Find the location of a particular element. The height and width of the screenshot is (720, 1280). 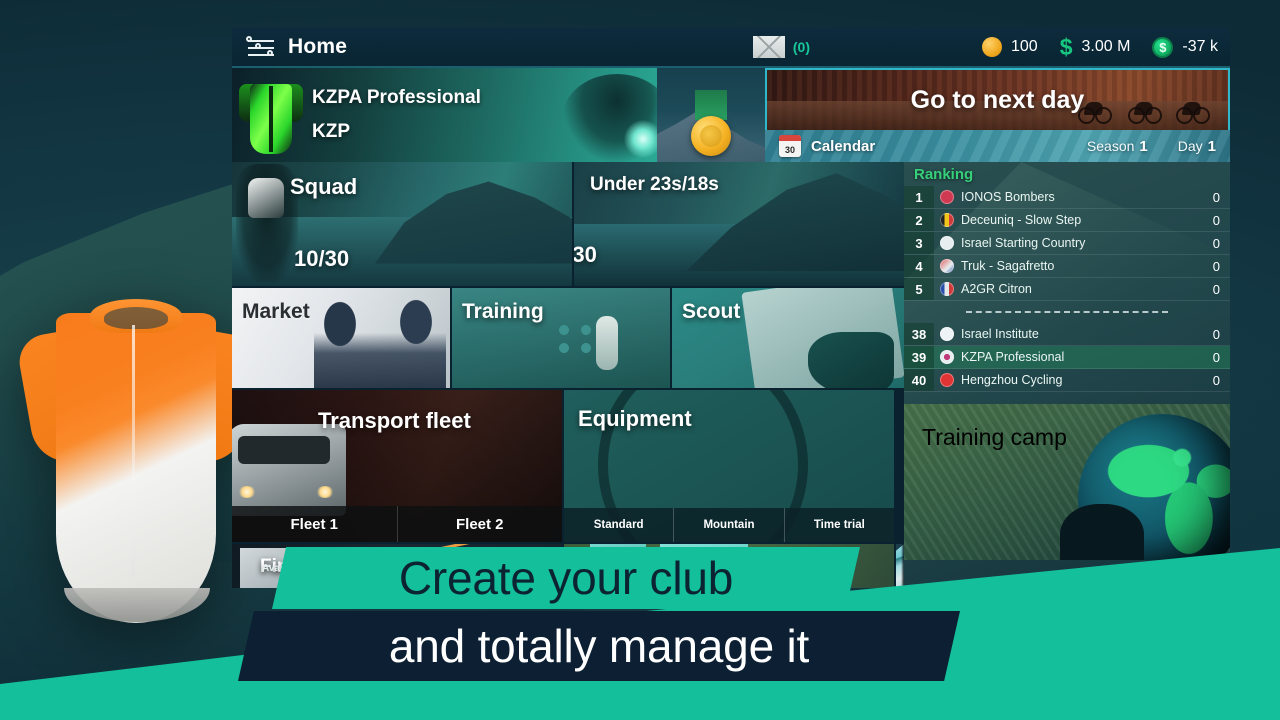

currency-balance: $ -37 k is located at coordinates (1185, 47).